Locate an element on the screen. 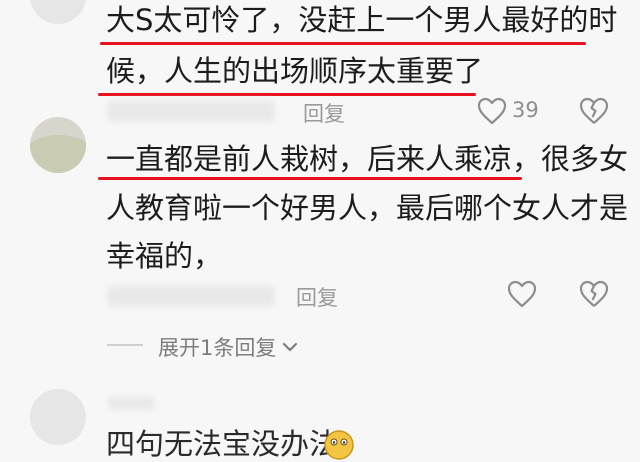 The image size is (640, 462). comment-text-line: 四句无法宝没办法 is located at coordinates (222, 444).